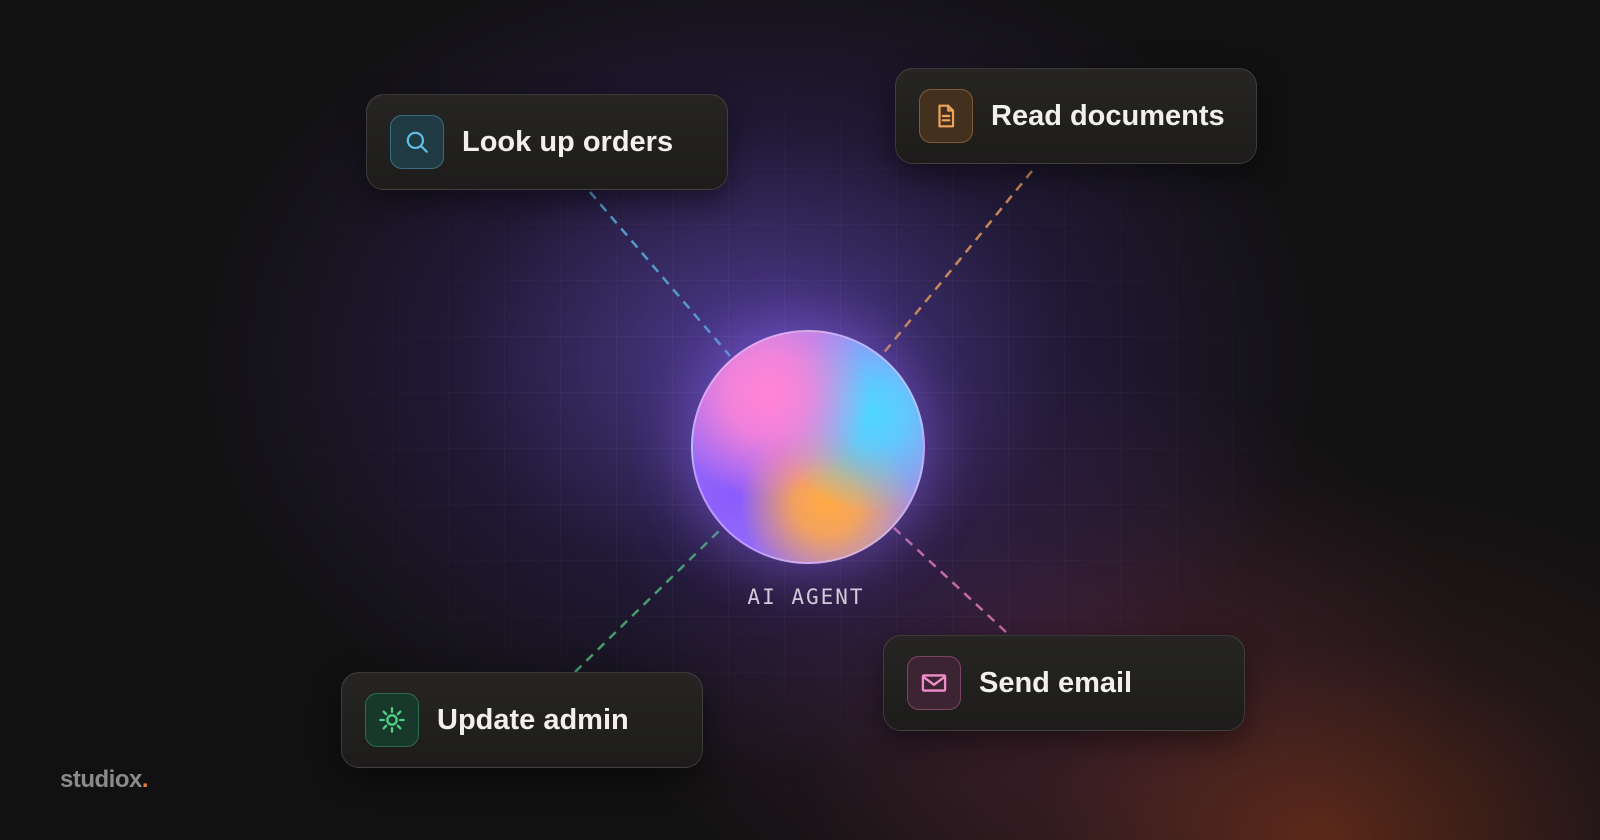 The height and width of the screenshot is (840, 1600). I want to click on tool-card-send-email: Send email, so click(1064, 683).